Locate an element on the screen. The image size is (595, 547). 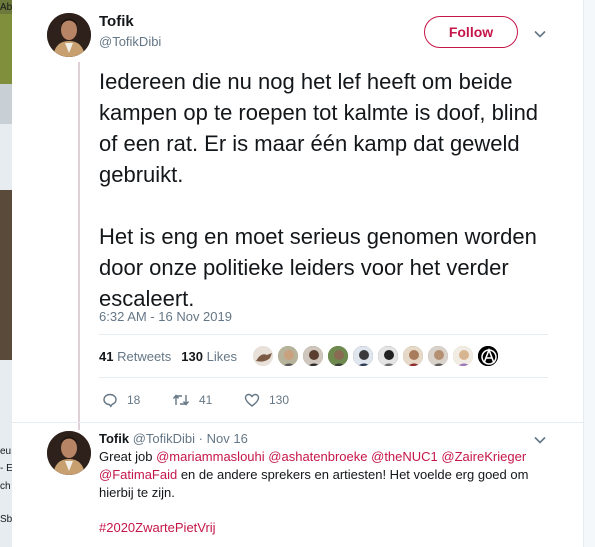
background-text: Ab is located at coordinates (6, 7).